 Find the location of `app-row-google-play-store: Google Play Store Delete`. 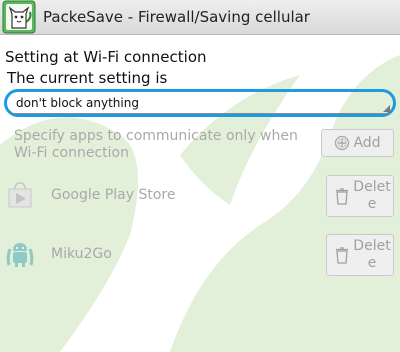

app-row-google-play-store: Google Play Store Delete is located at coordinates (200, 195).